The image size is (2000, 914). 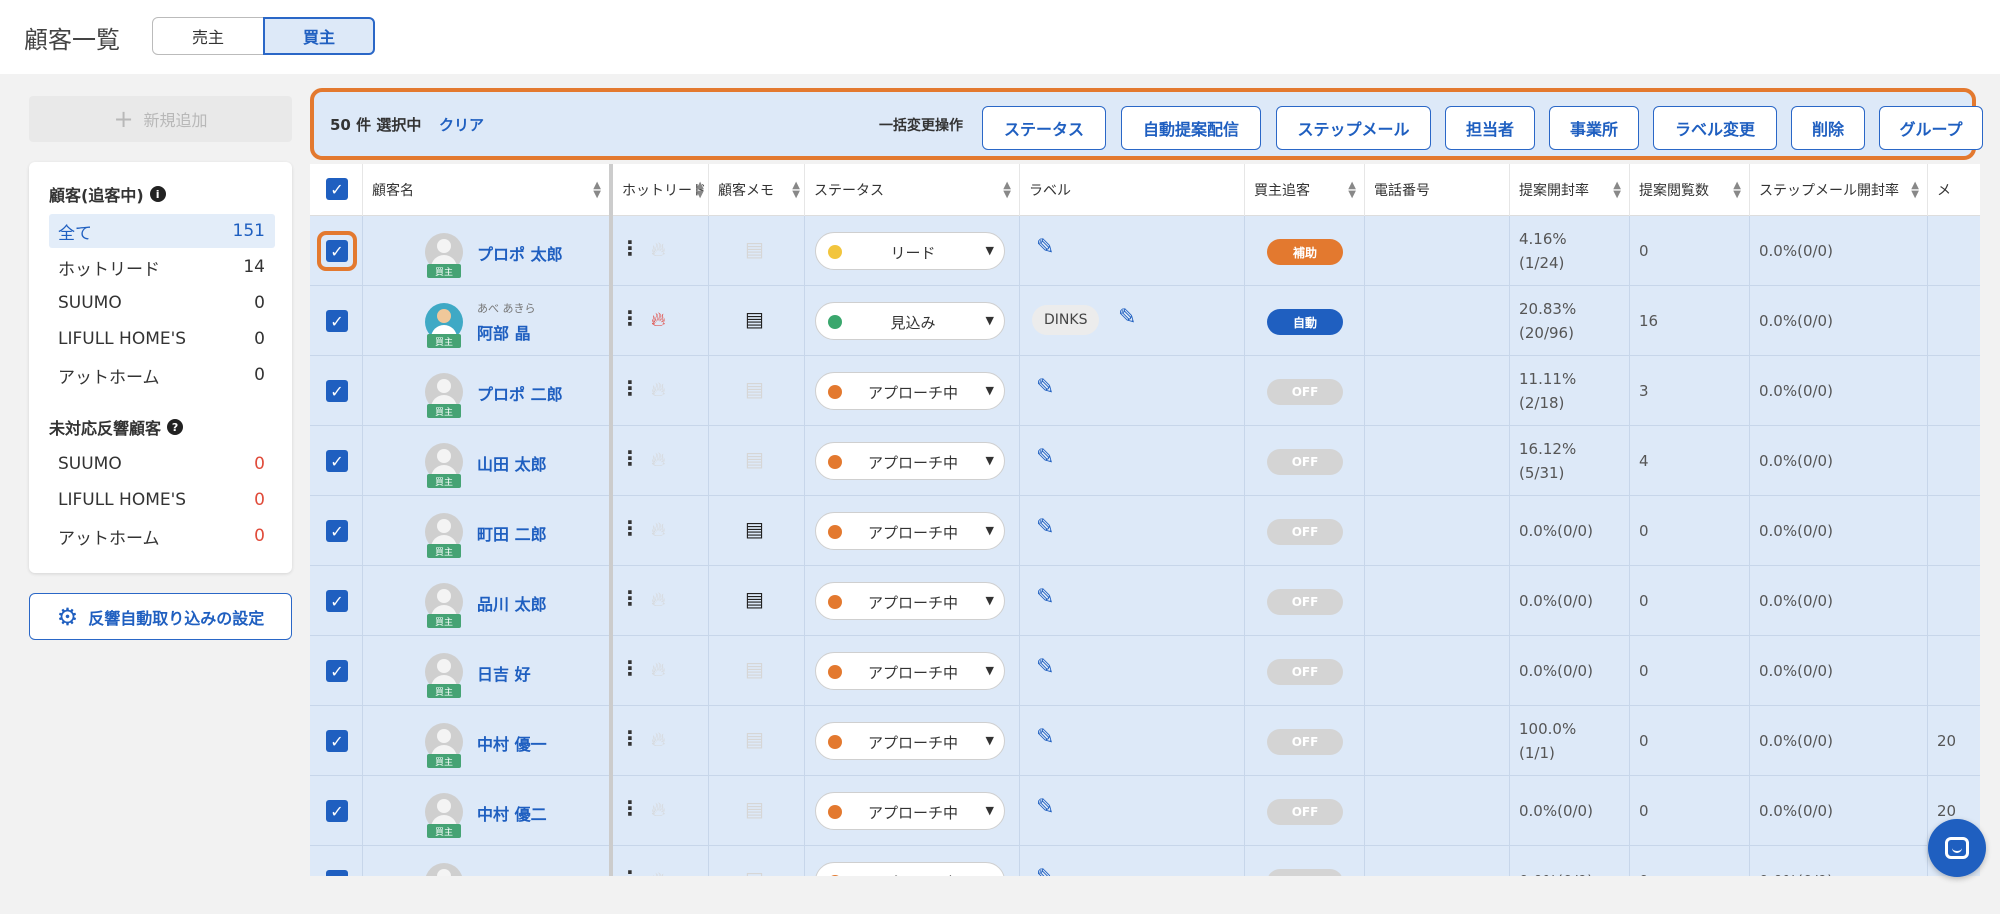 What do you see at coordinates (162, 375) in the screenshot?
I see `filter-item-athome: アットホーム 0` at bounding box center [162, 375].